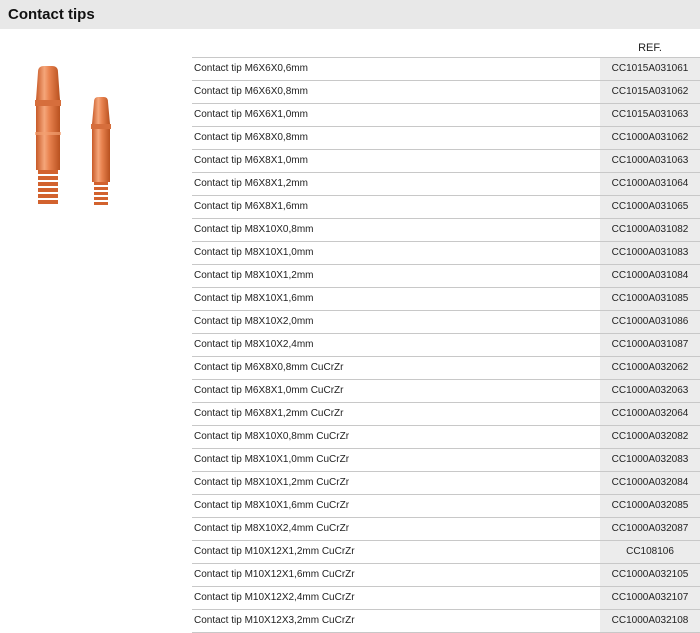 The image size is (700, 633). Describe the element at coordinates (650, 391) in the screenshot. I see `product-ref: CC1000A032063` at that location.